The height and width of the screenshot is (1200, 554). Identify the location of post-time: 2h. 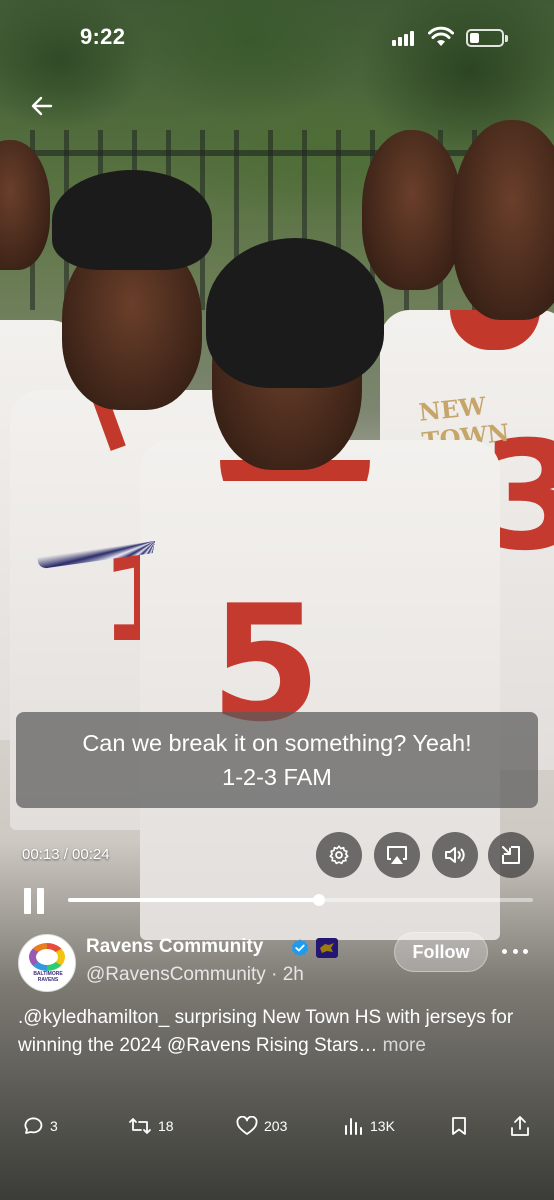
(293, 974).